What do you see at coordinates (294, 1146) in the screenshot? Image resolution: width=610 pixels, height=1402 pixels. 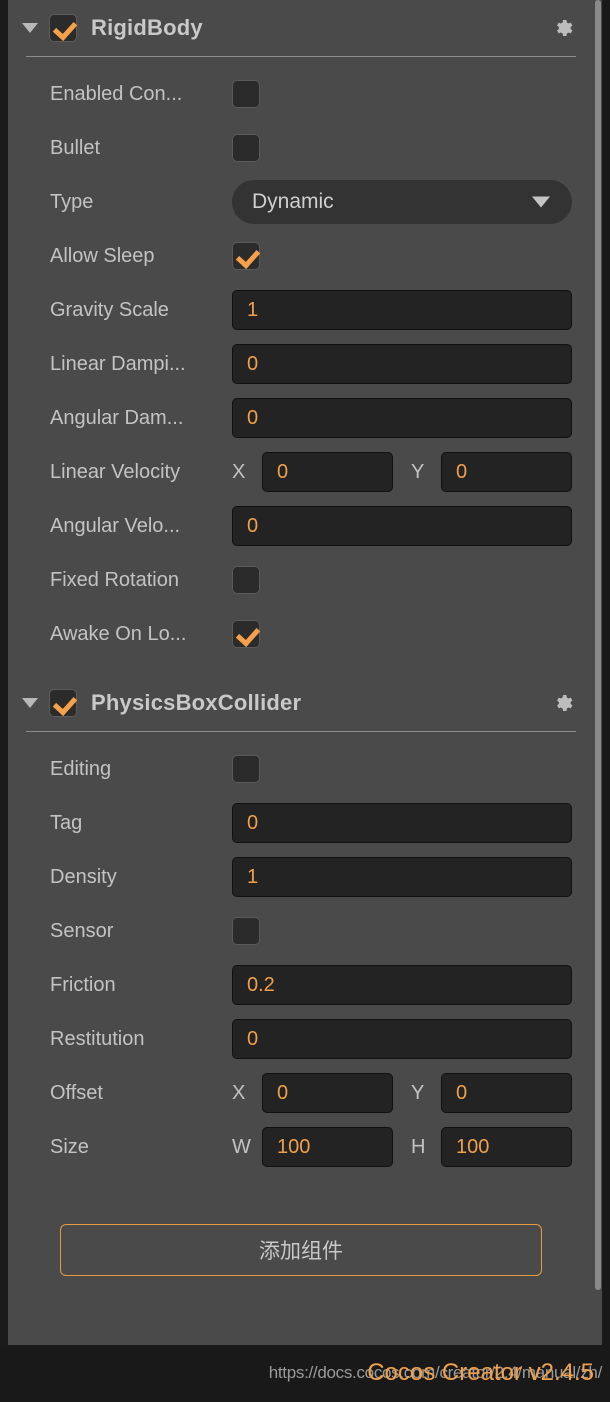 I see `property-value-a: 100` at bounding box center [294, 1146].